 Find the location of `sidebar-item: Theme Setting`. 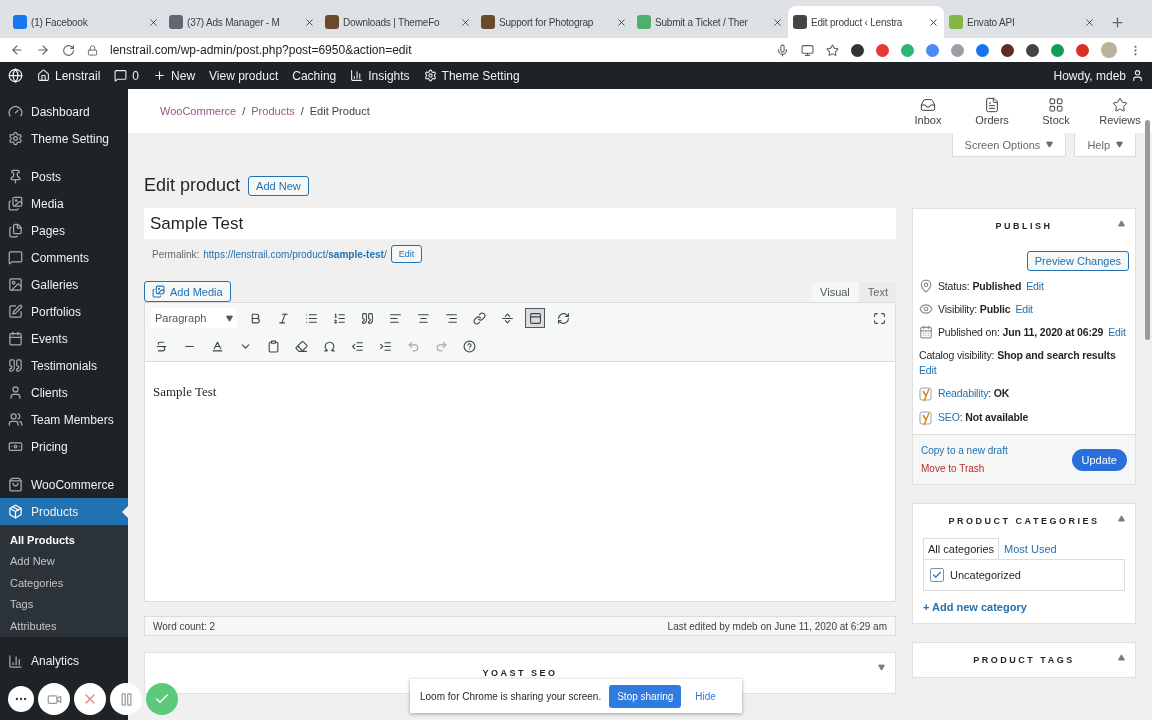

sidebar-item: Theme Setting is located at coordinates (64, 138).